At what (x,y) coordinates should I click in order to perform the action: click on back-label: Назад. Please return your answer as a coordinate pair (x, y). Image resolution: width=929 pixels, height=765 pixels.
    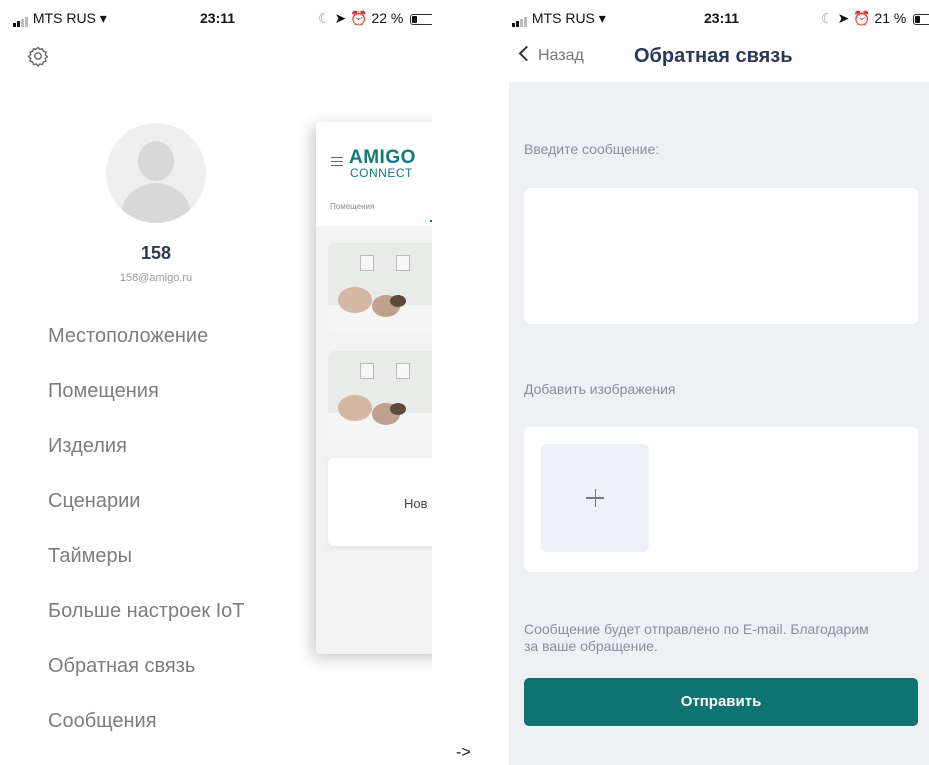
    Looking at the image, I should click on (561, 55).